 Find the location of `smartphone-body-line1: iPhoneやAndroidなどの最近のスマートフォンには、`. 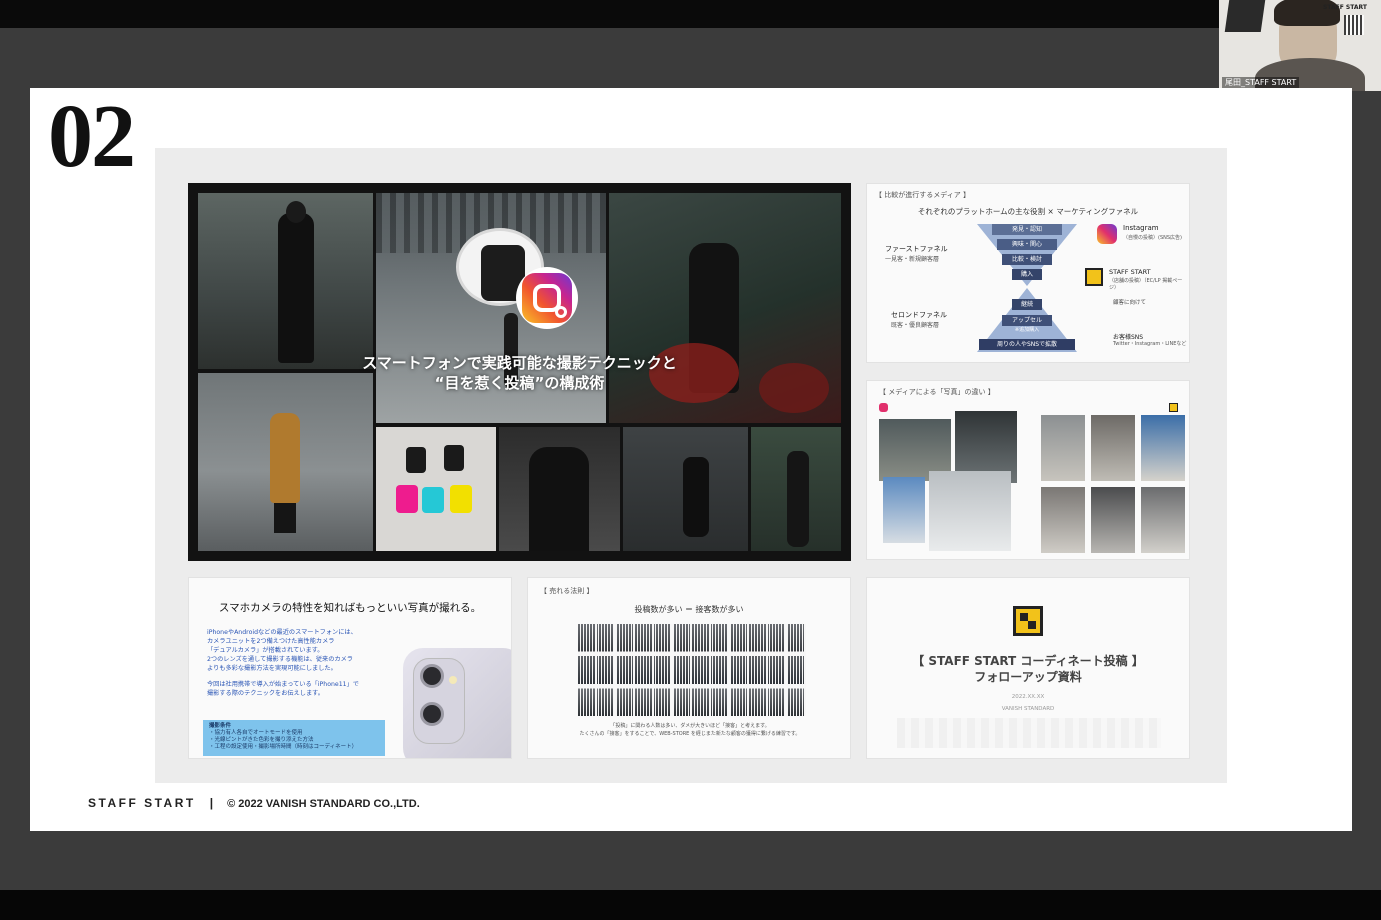

smartphone-body-line1: iPhoneやAndroidなどの最近のスマートフォンには、 is located at coordinates (282, 632).